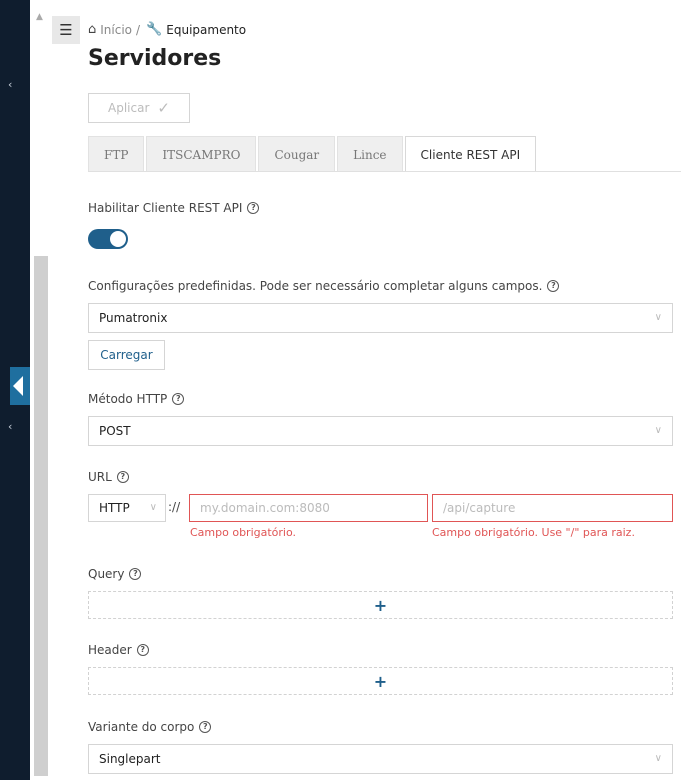 This screenshot has width=681, height=780. What do you see at coordinates (370, 154) in the screenshot?
I see `tab-lince: Lince` at bounding box center [370, 154].